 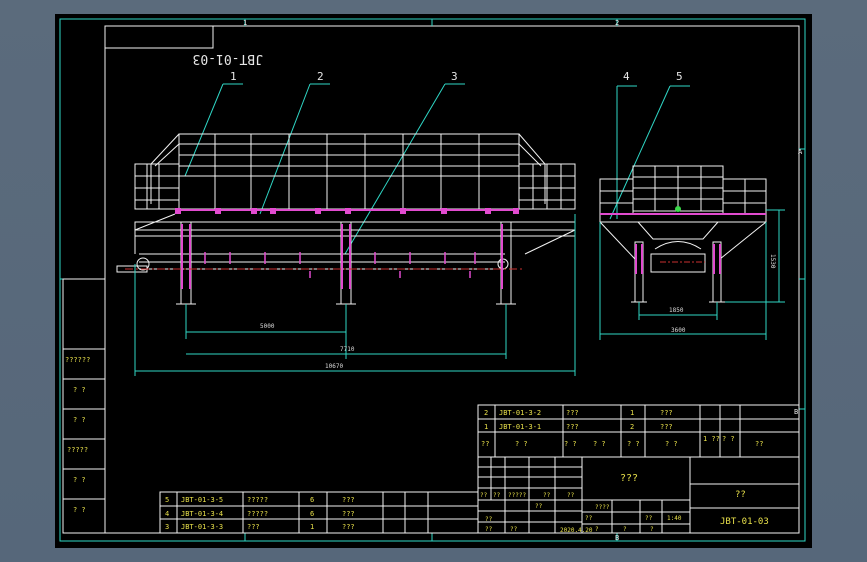 What do you see at coordinates (625, 529) in the screenshot?
I see `tb-small-14: ?` at bounding box center [625, 529].